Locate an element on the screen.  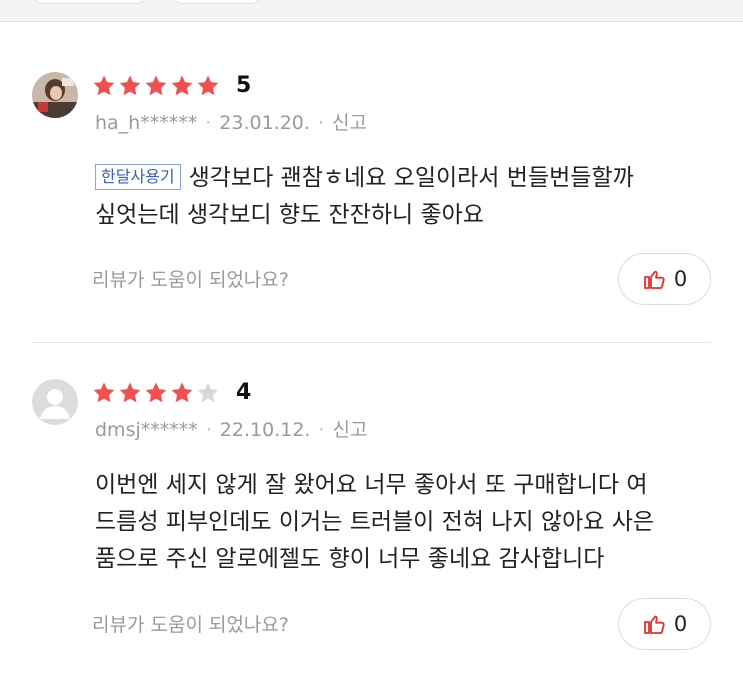
review-text-line: 싶엇는데 생각보디 향도 잔잔하니 좋아요 is located at coordinates (289, 215).